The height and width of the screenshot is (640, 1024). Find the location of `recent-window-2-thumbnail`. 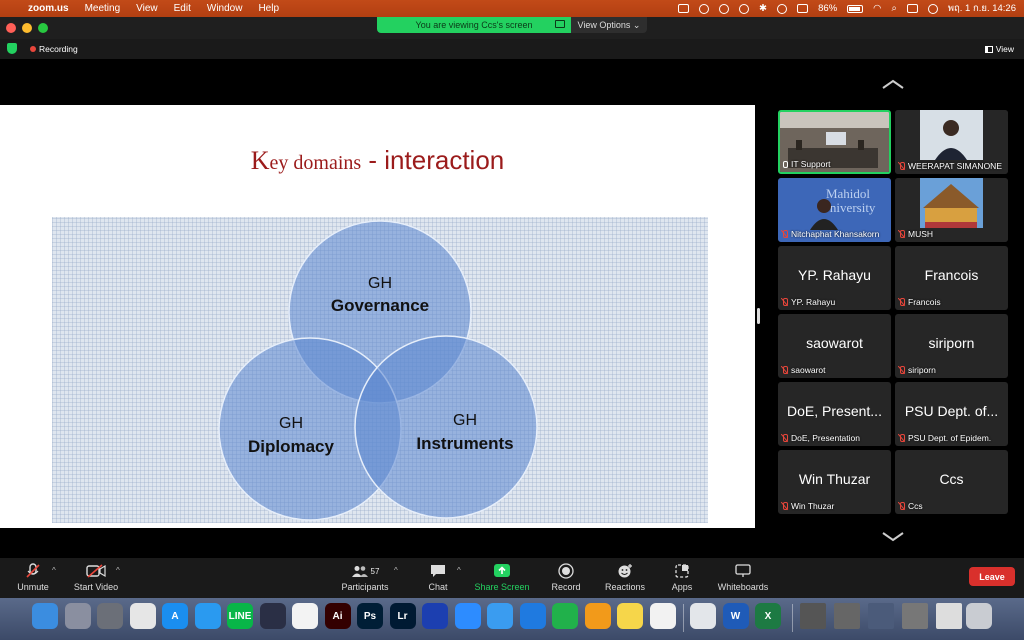

recent-window-2-thumbnail is located at coordinates (846, 616).